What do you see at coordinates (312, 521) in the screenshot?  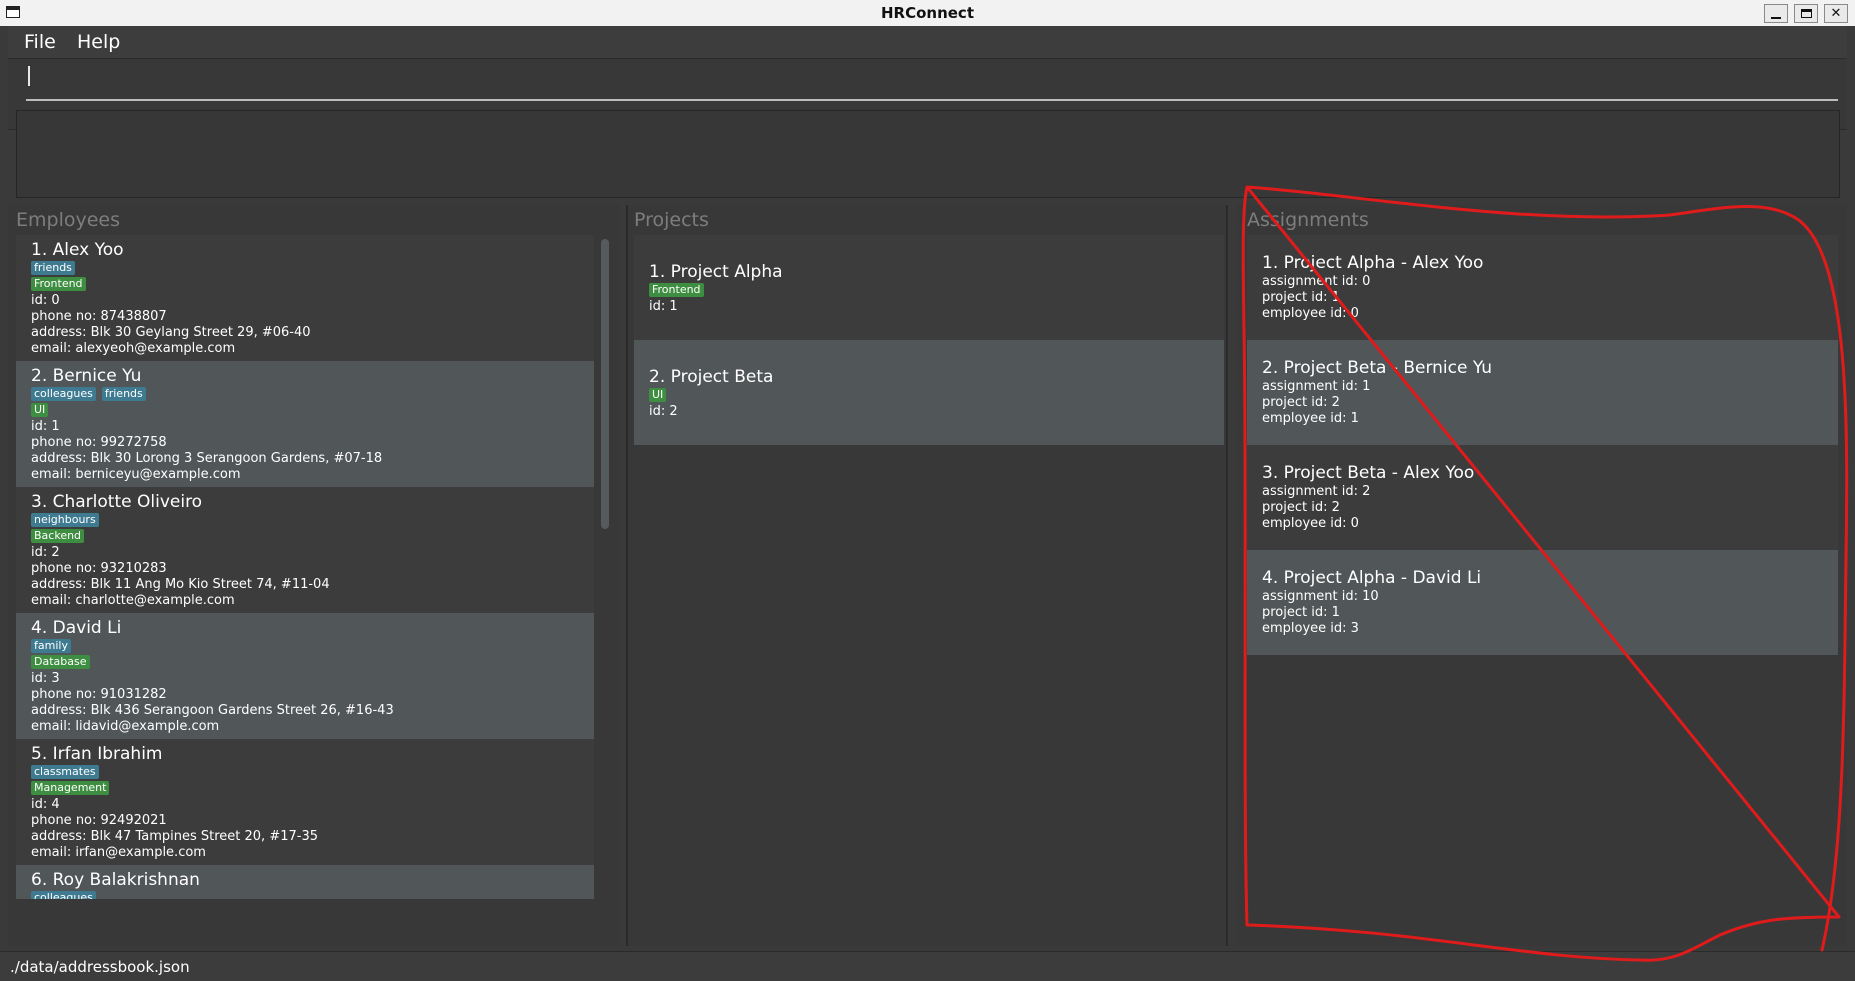 I see `tag-row: neighbours` at bounding box center [312, 521].